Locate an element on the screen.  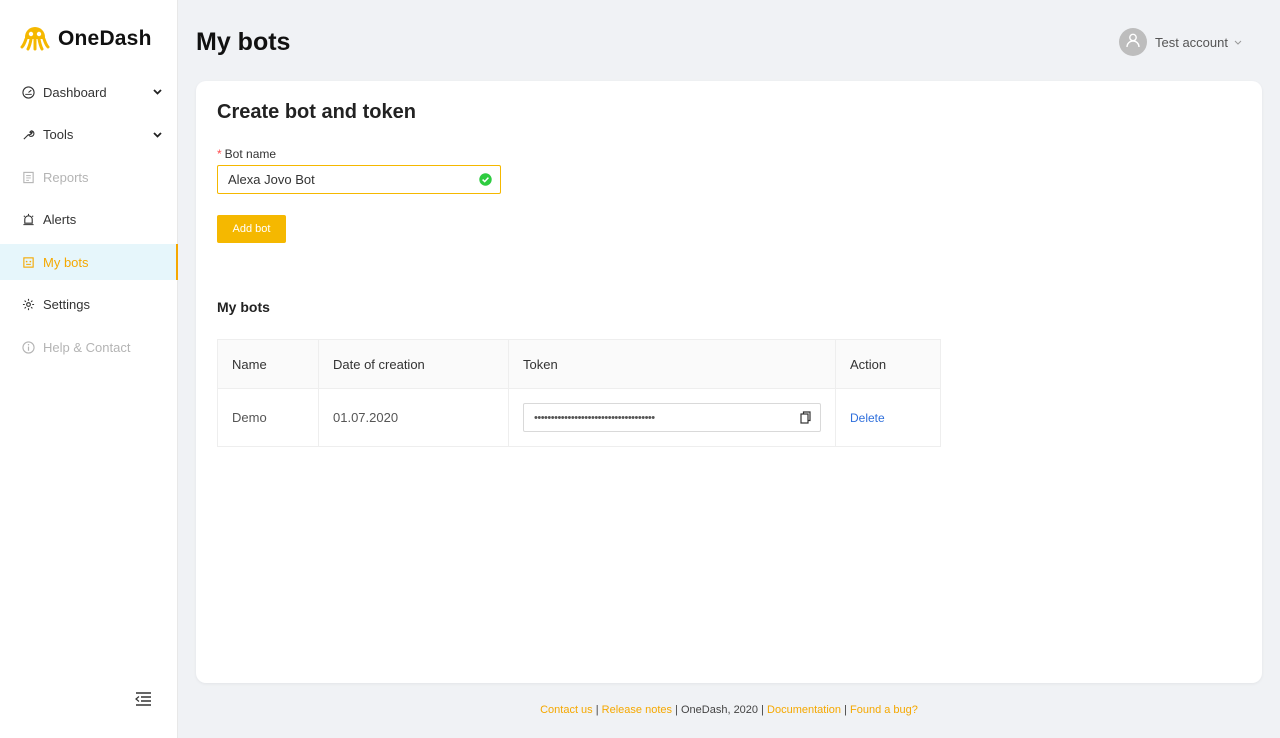
sidebar-item-help-contact: Help & Contact is located at coordinates (89, 348).